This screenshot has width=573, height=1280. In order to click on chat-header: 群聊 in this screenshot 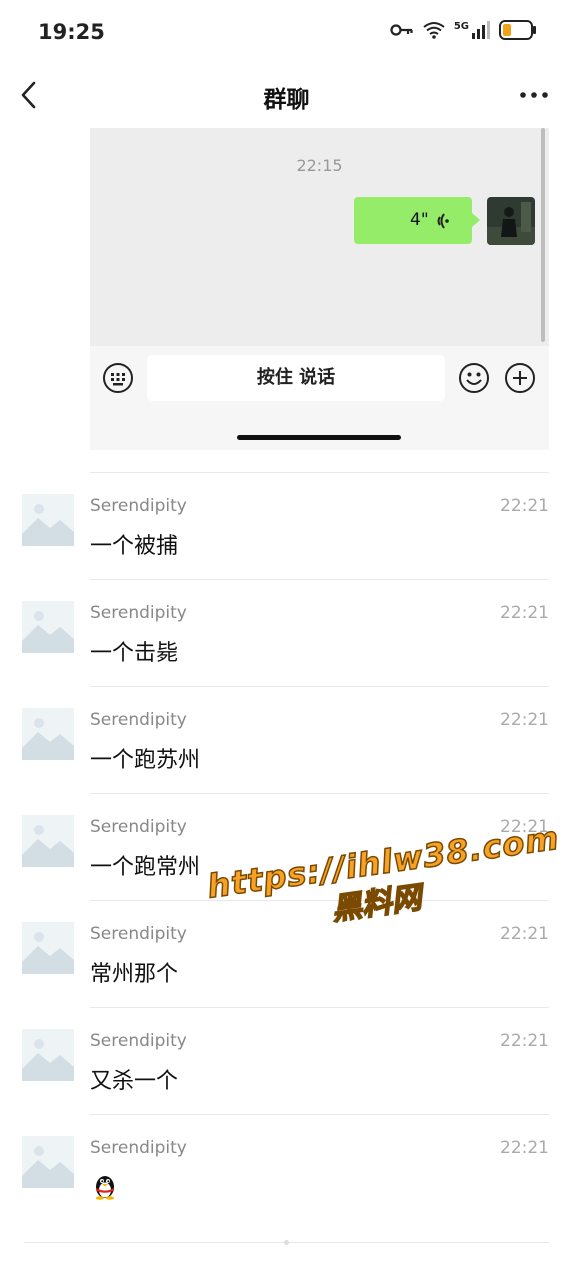, I will do `click(286, 97)`.